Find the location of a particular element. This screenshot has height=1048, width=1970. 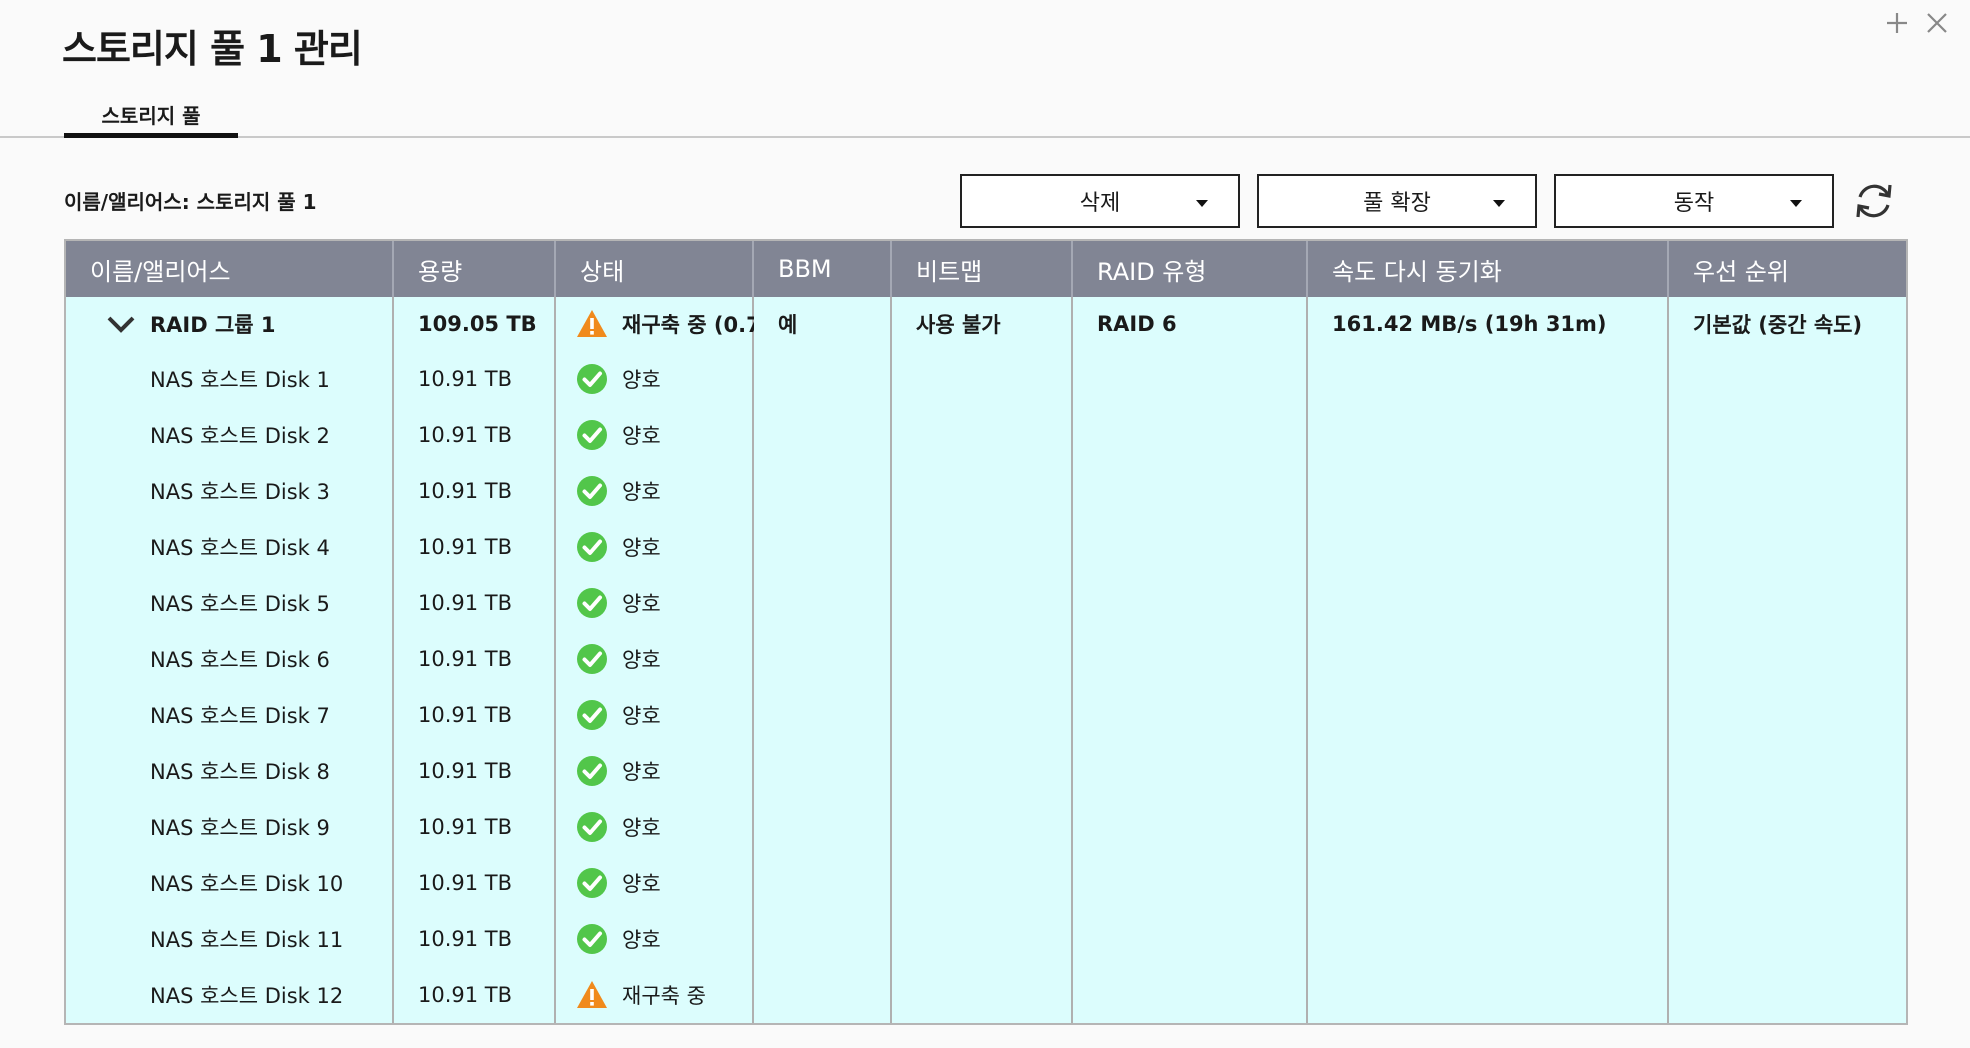

add-button is located at coordinates (1897, 23).